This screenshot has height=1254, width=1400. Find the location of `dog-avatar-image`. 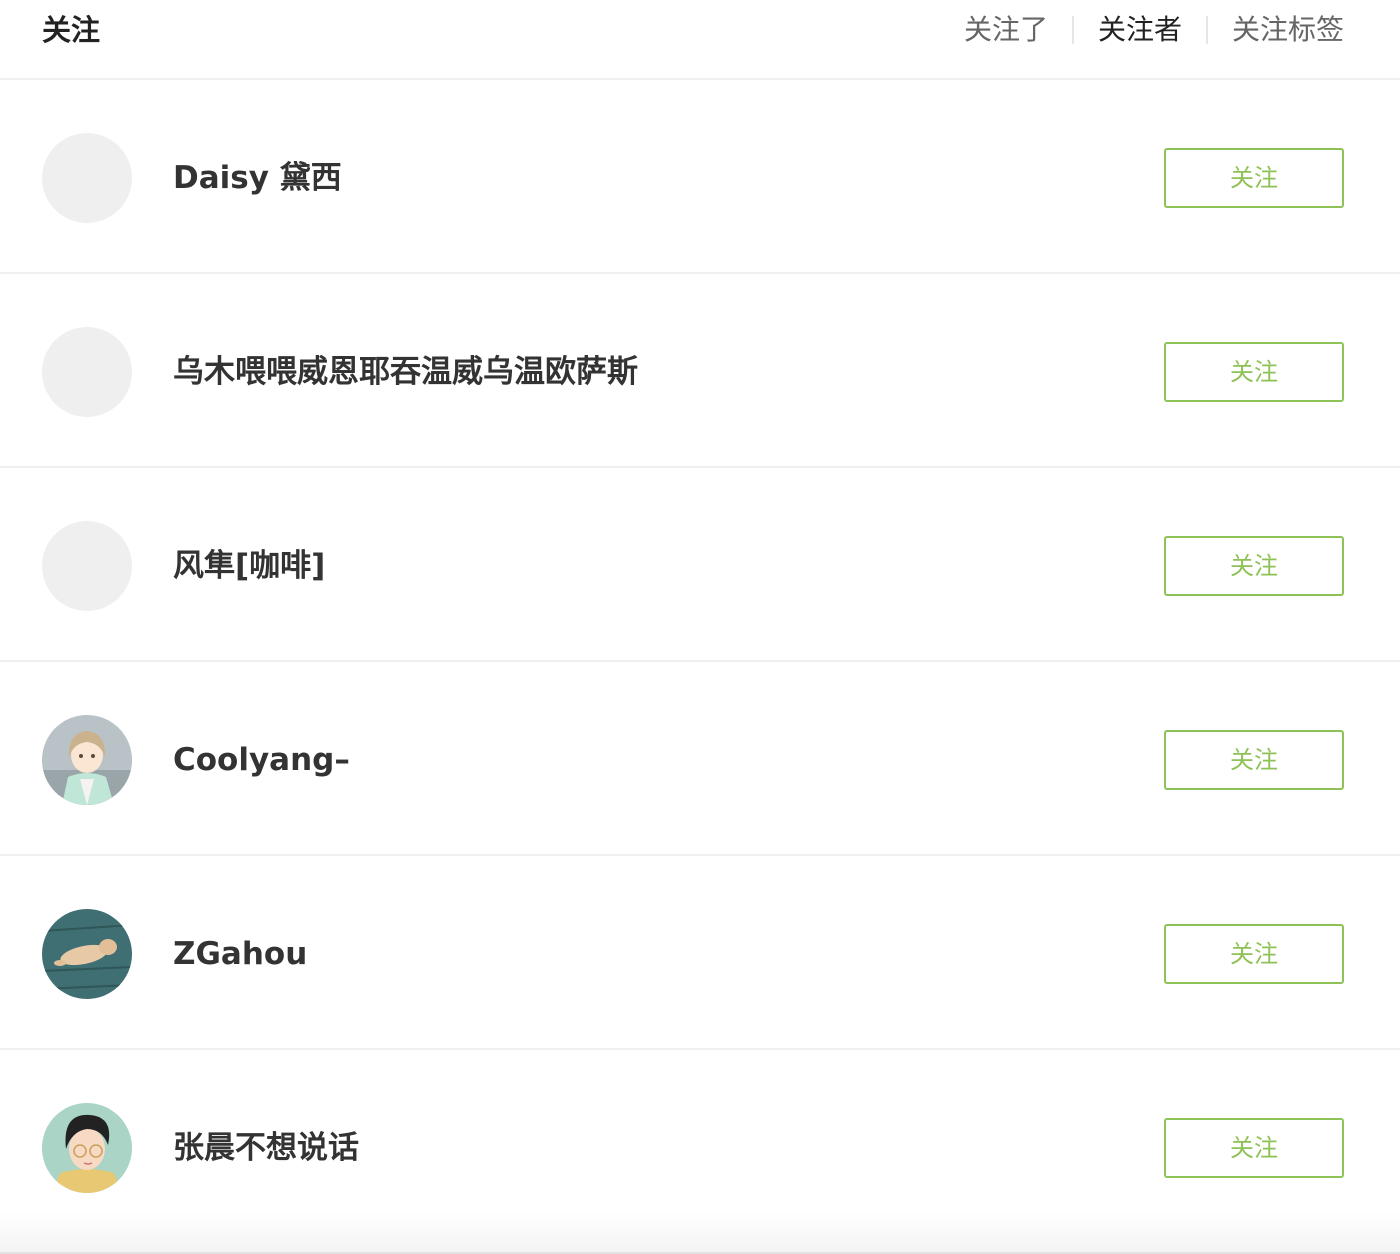

dog-avatar-image is located at coordinates (87, 954).